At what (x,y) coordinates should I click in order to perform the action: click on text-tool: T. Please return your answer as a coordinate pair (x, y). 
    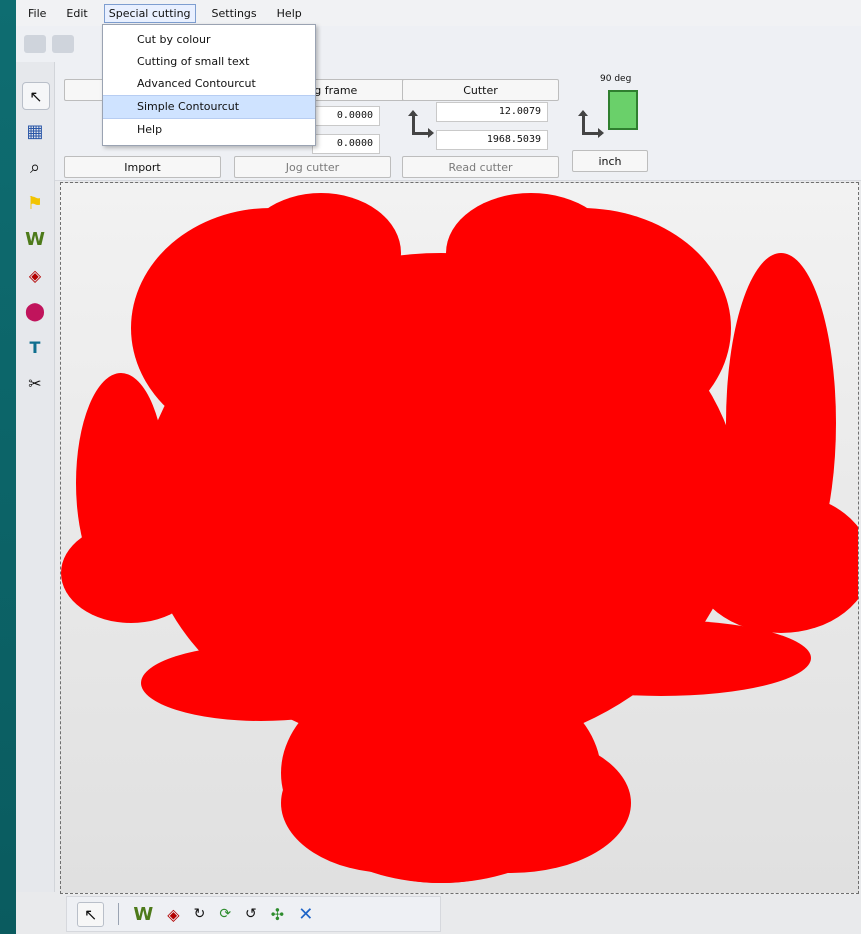
    Looking at the image, I should click on (35, 347).